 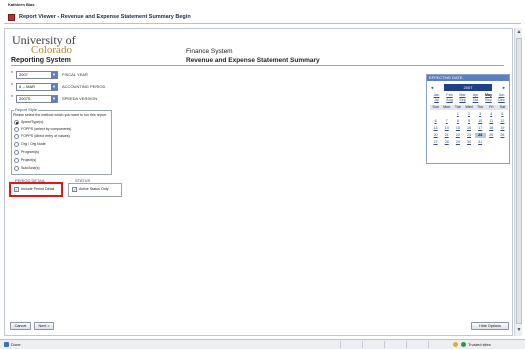 I want to click on calendar-weekday: Tue, so click(x=457, y=107).